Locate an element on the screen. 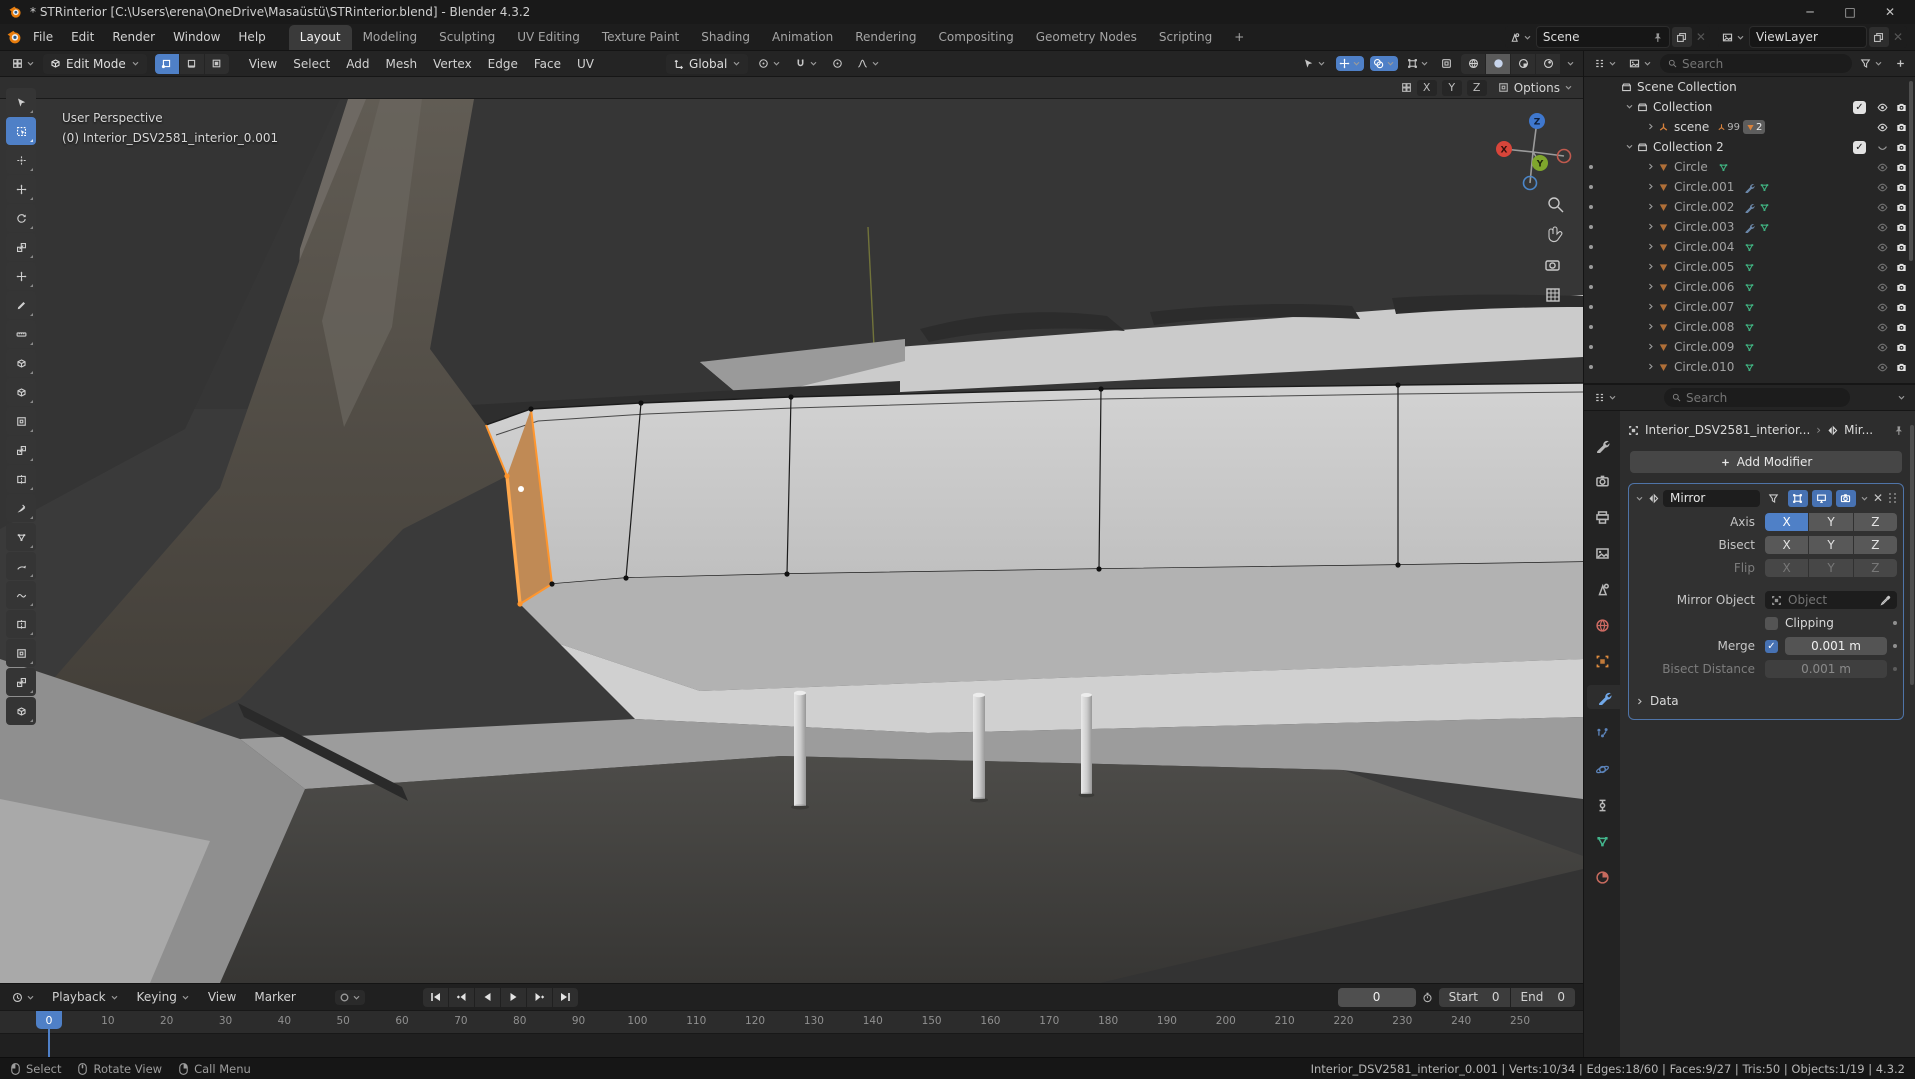 The width and height of the screenshot is (1915, 1079). outliner-item-label: Circle.004 is located at coordinates (1704, 247).